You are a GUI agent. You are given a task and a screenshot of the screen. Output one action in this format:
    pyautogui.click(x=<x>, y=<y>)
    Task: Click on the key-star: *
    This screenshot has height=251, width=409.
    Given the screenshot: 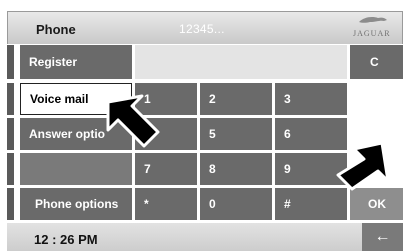 What is the action you would take?
    pyautogui.click(x=166, y=204)
    